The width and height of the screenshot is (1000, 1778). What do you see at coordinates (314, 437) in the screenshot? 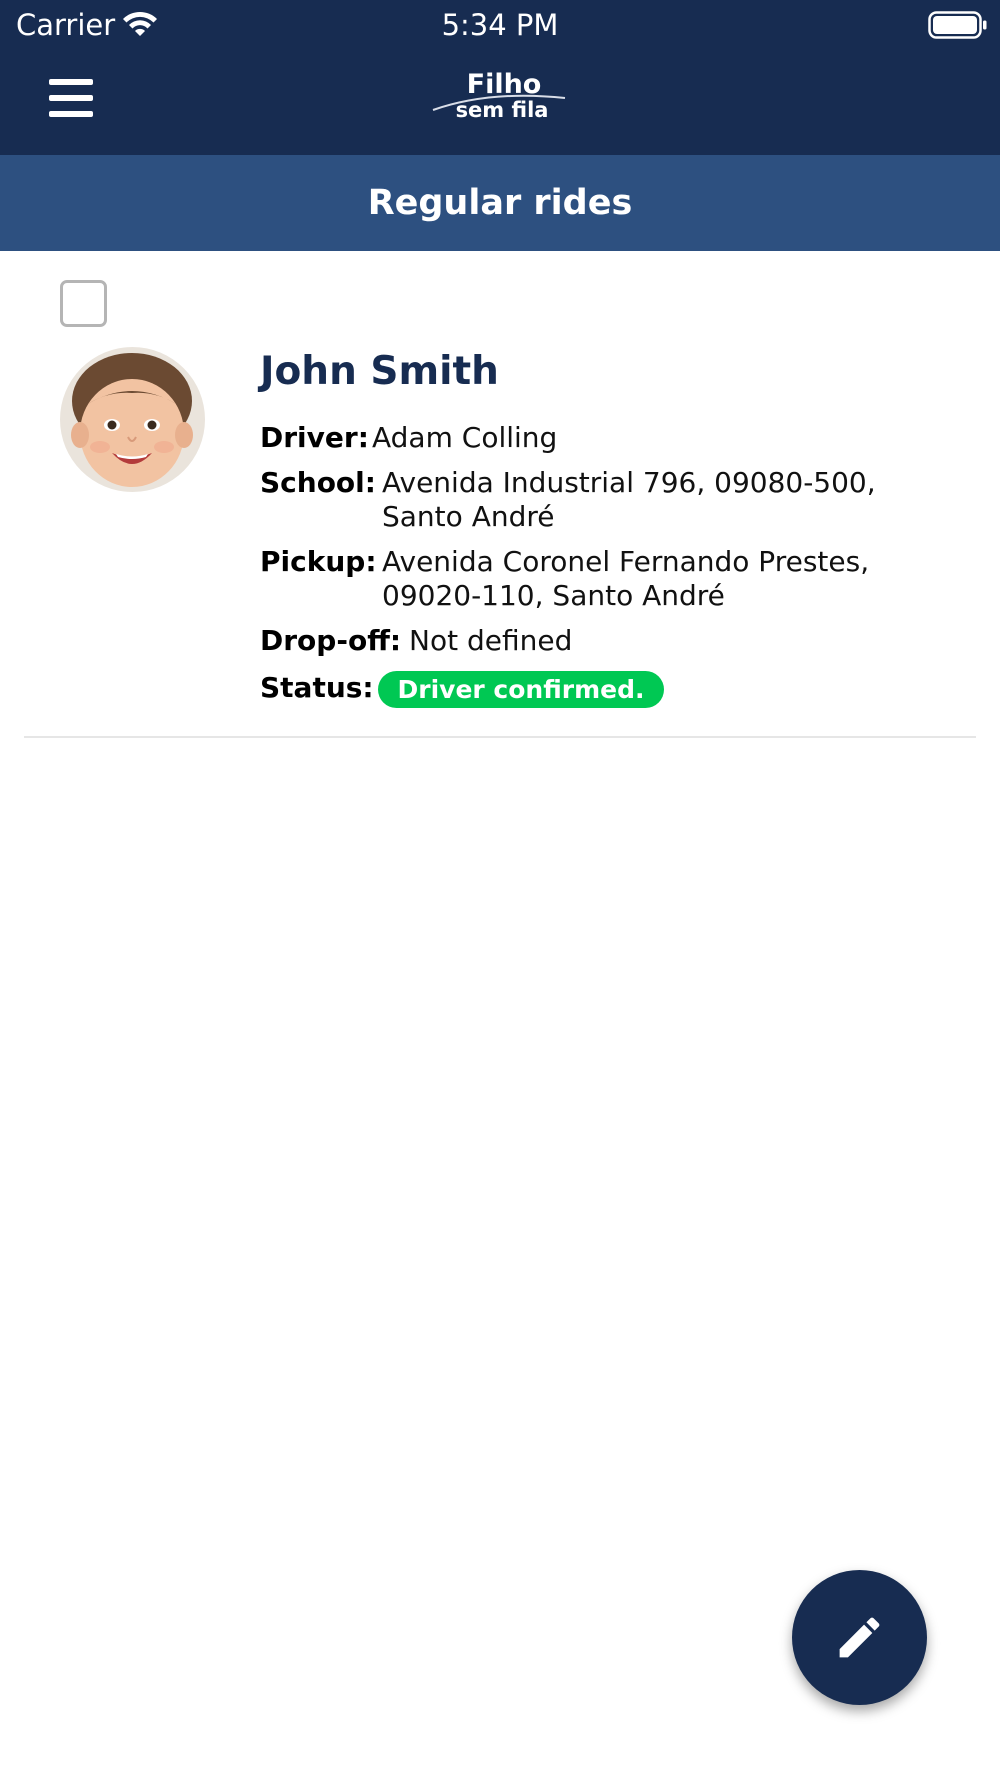
I see `driver-label: Driver:` at bounding box center [314, 437].